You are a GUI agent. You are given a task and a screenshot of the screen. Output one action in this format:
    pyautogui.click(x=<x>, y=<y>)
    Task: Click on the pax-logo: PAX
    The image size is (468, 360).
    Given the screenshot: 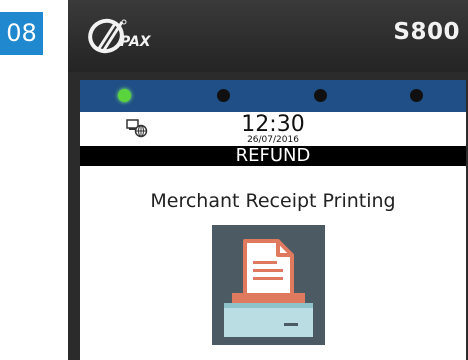 What is the action you would take?
    pyautogui.click(x=120, y=36)
    